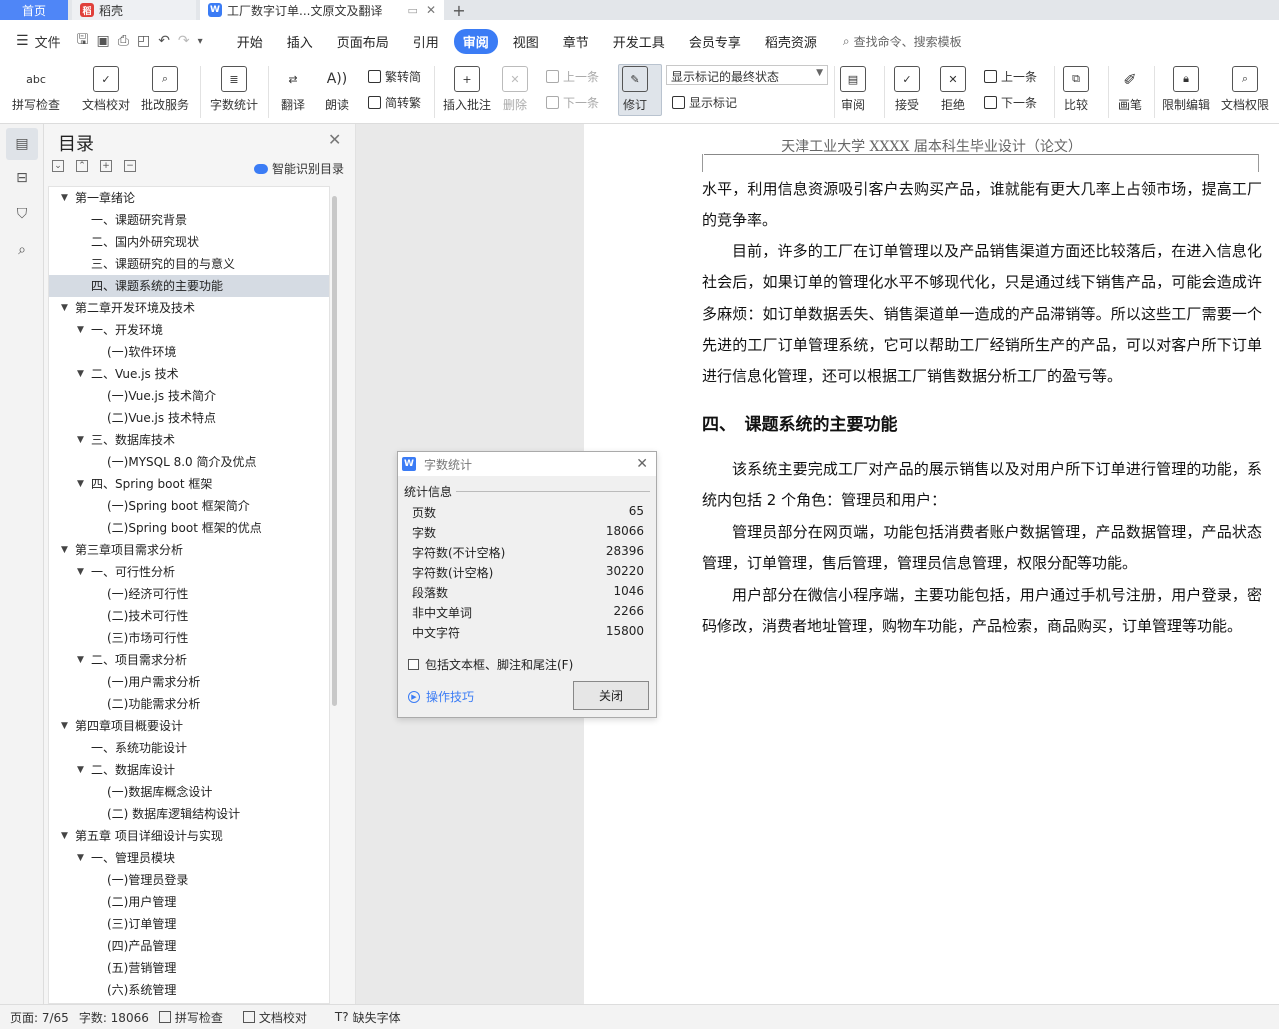 Image resolution: width=1279 pixels, height=1029 pixels. What do you see at coordinates (572, 76) in the screenshot?
I see `prev-comment-button: 上一条` at bounding box center [572, 76].